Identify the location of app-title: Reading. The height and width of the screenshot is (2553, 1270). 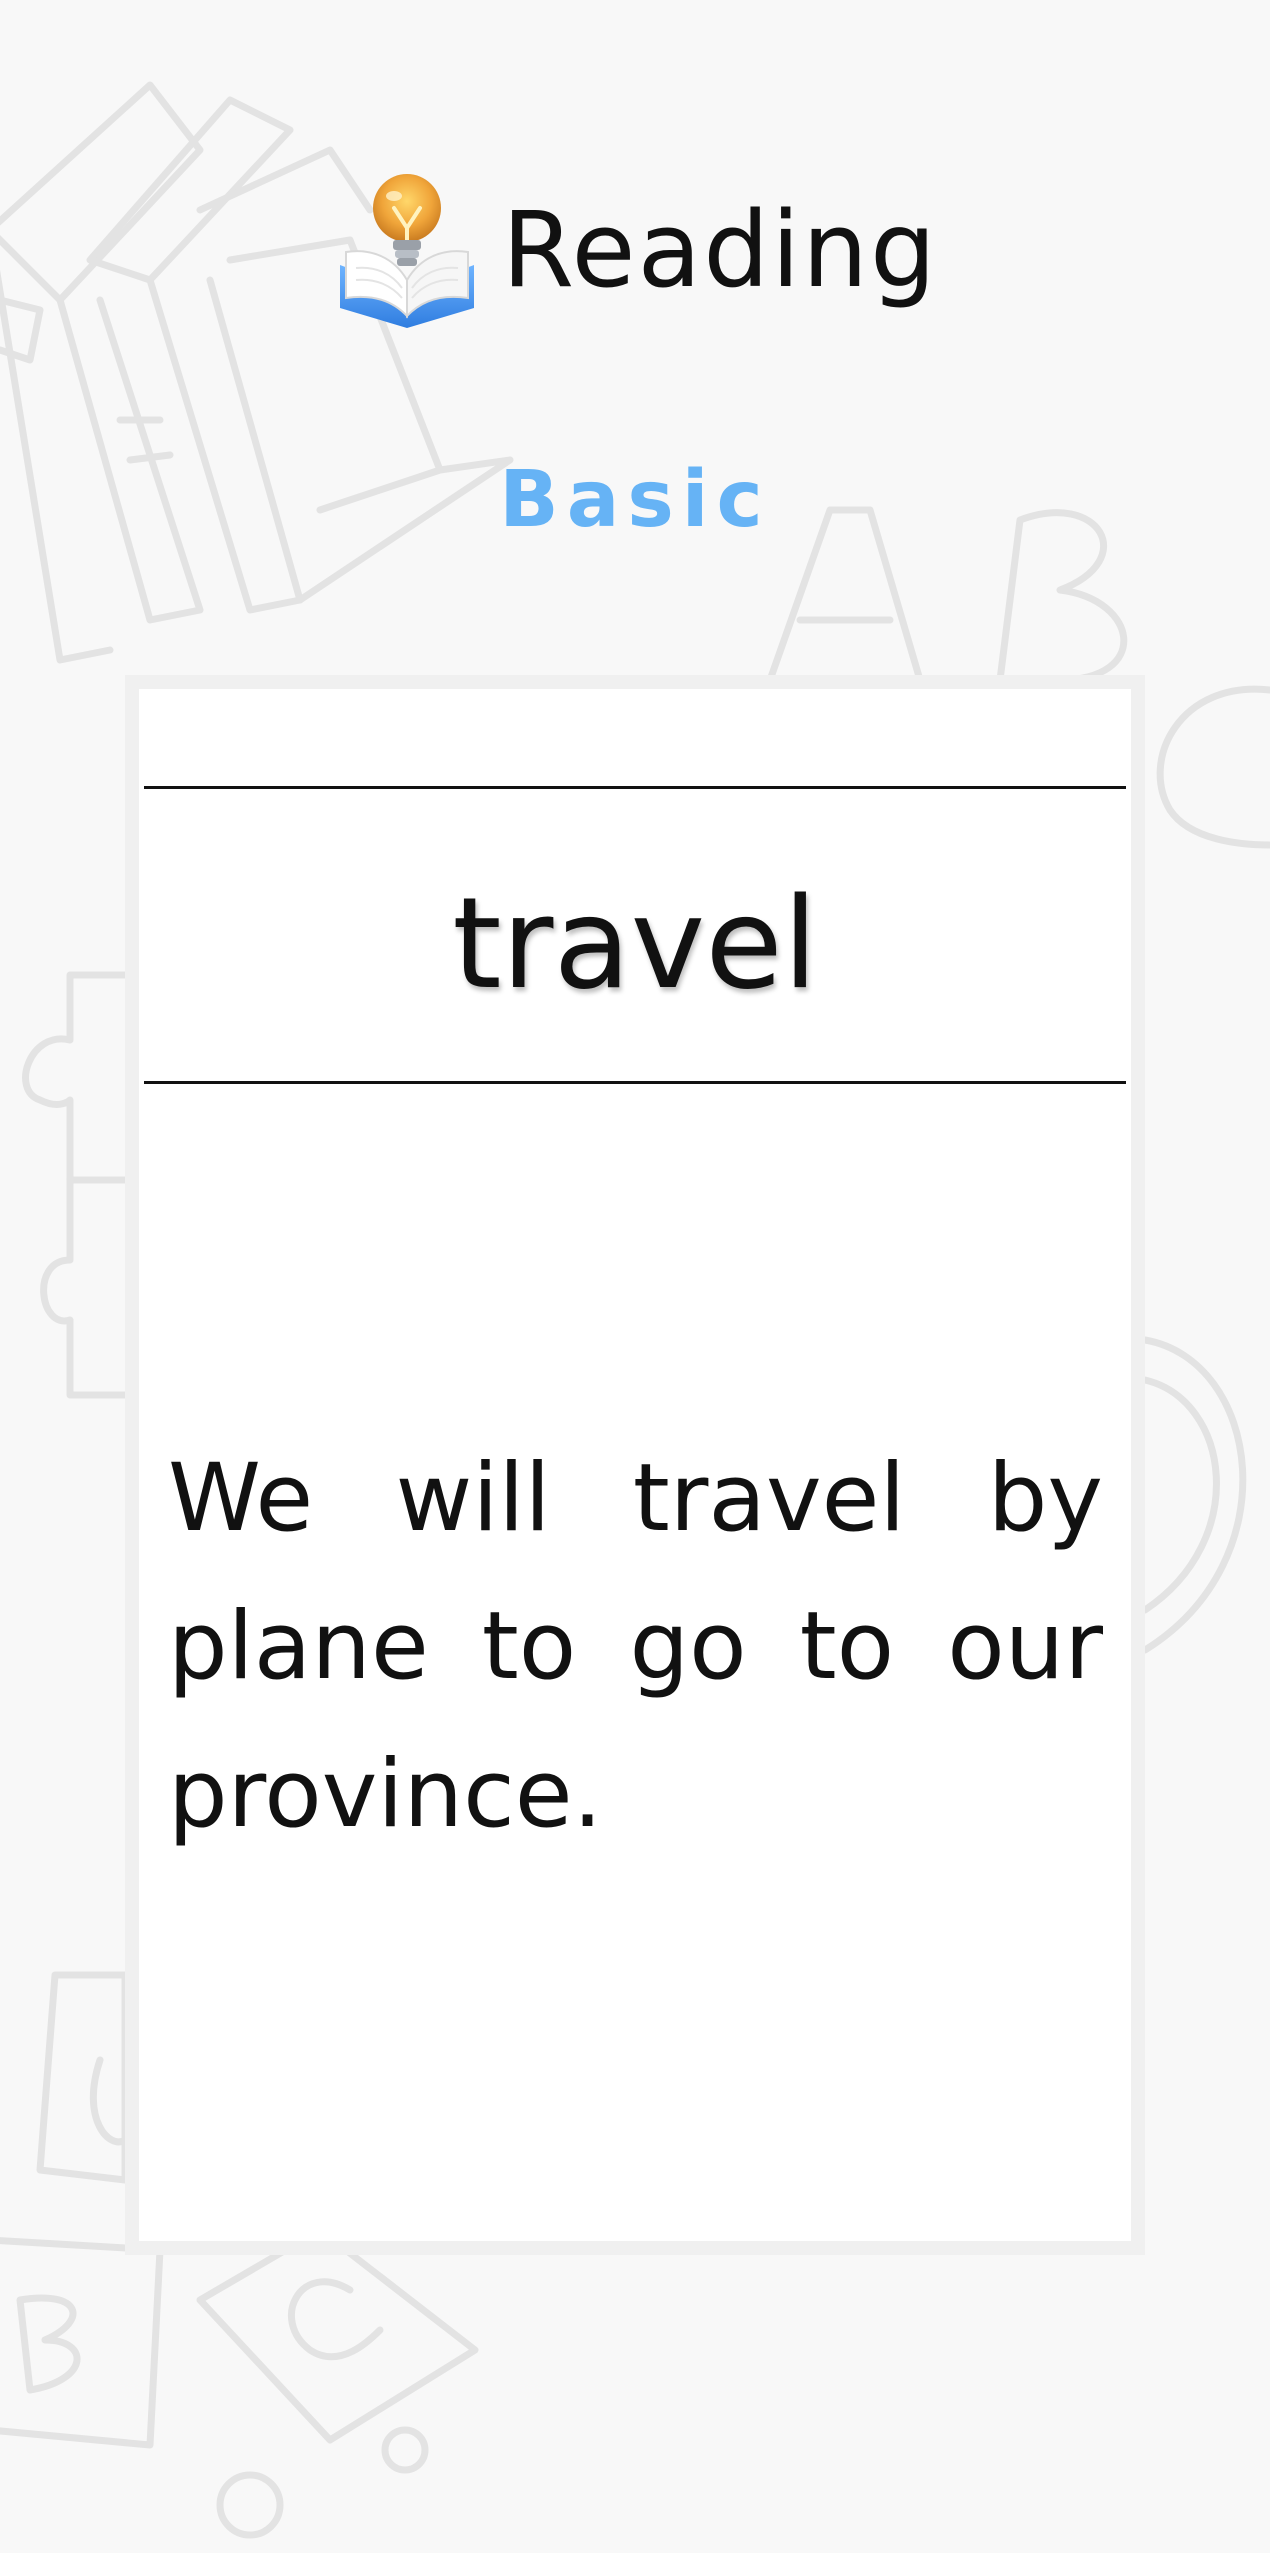
(720, 250).